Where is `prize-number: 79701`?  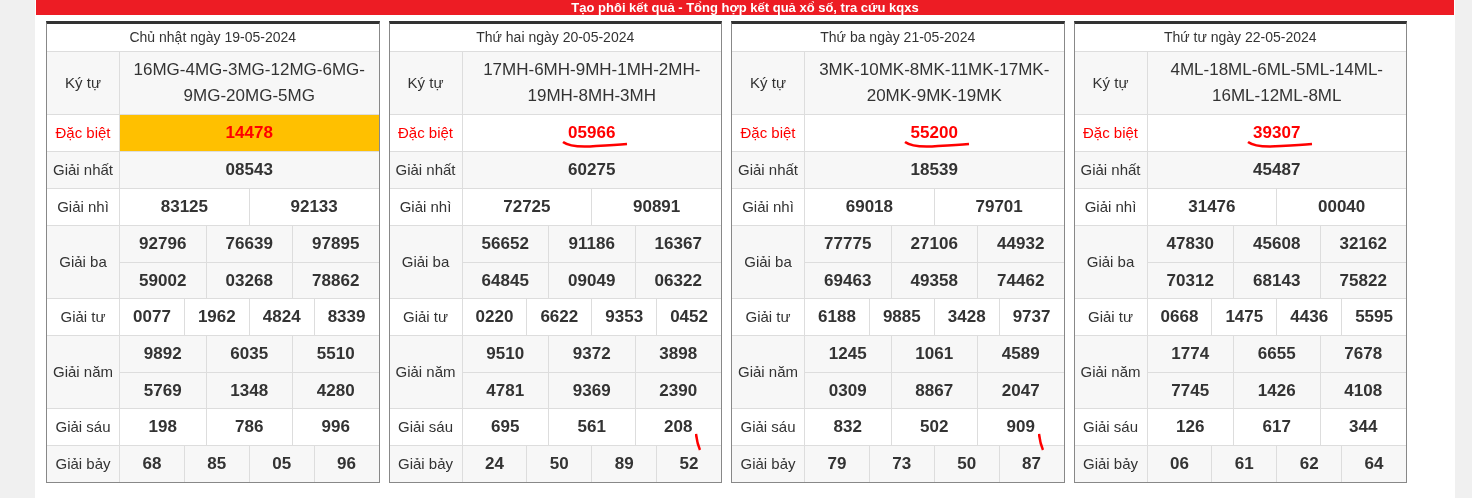 prize-number: 79701 is located at coordinates (998, 207).